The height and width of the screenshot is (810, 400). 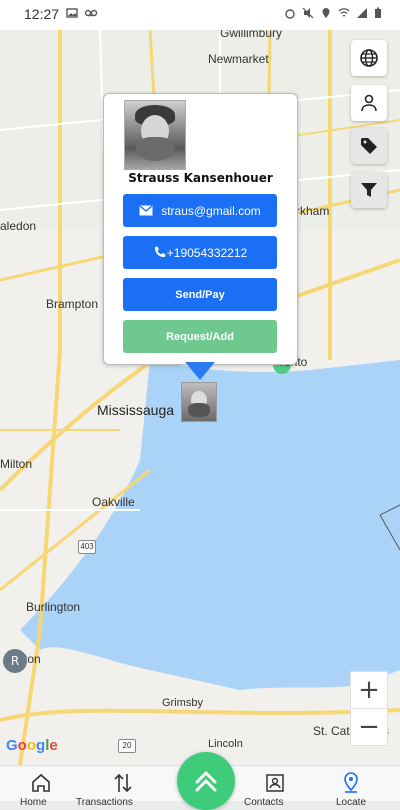 I want to click on popup-pointer, so click(x=200, y=371).